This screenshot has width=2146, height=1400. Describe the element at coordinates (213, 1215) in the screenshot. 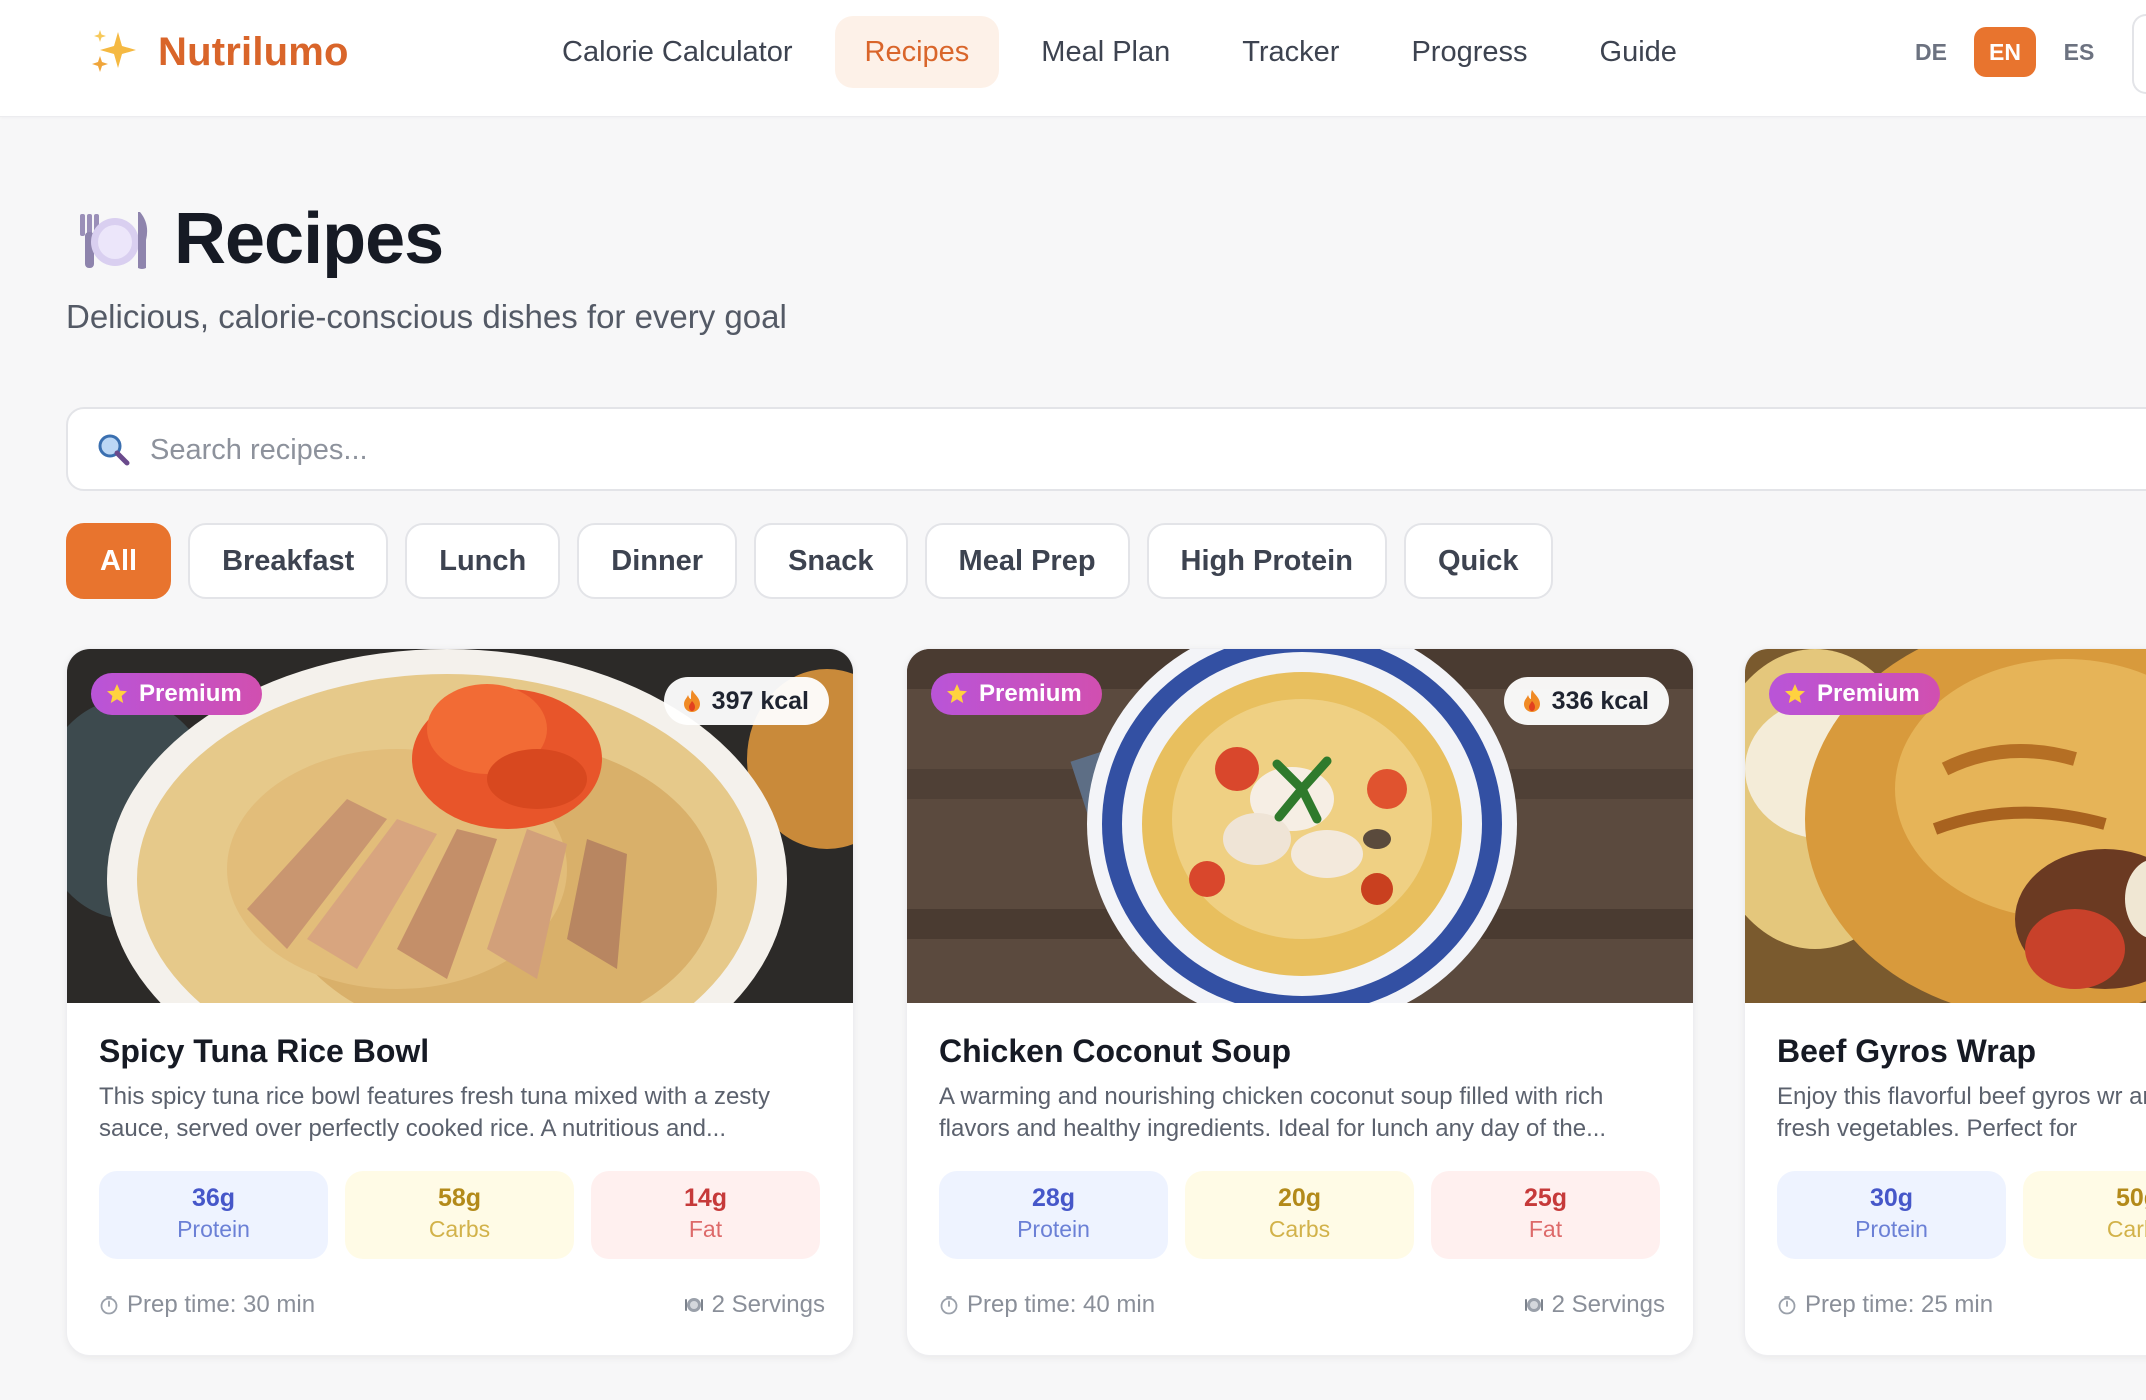

I see `macro-protein: 36g Protein` at that location.